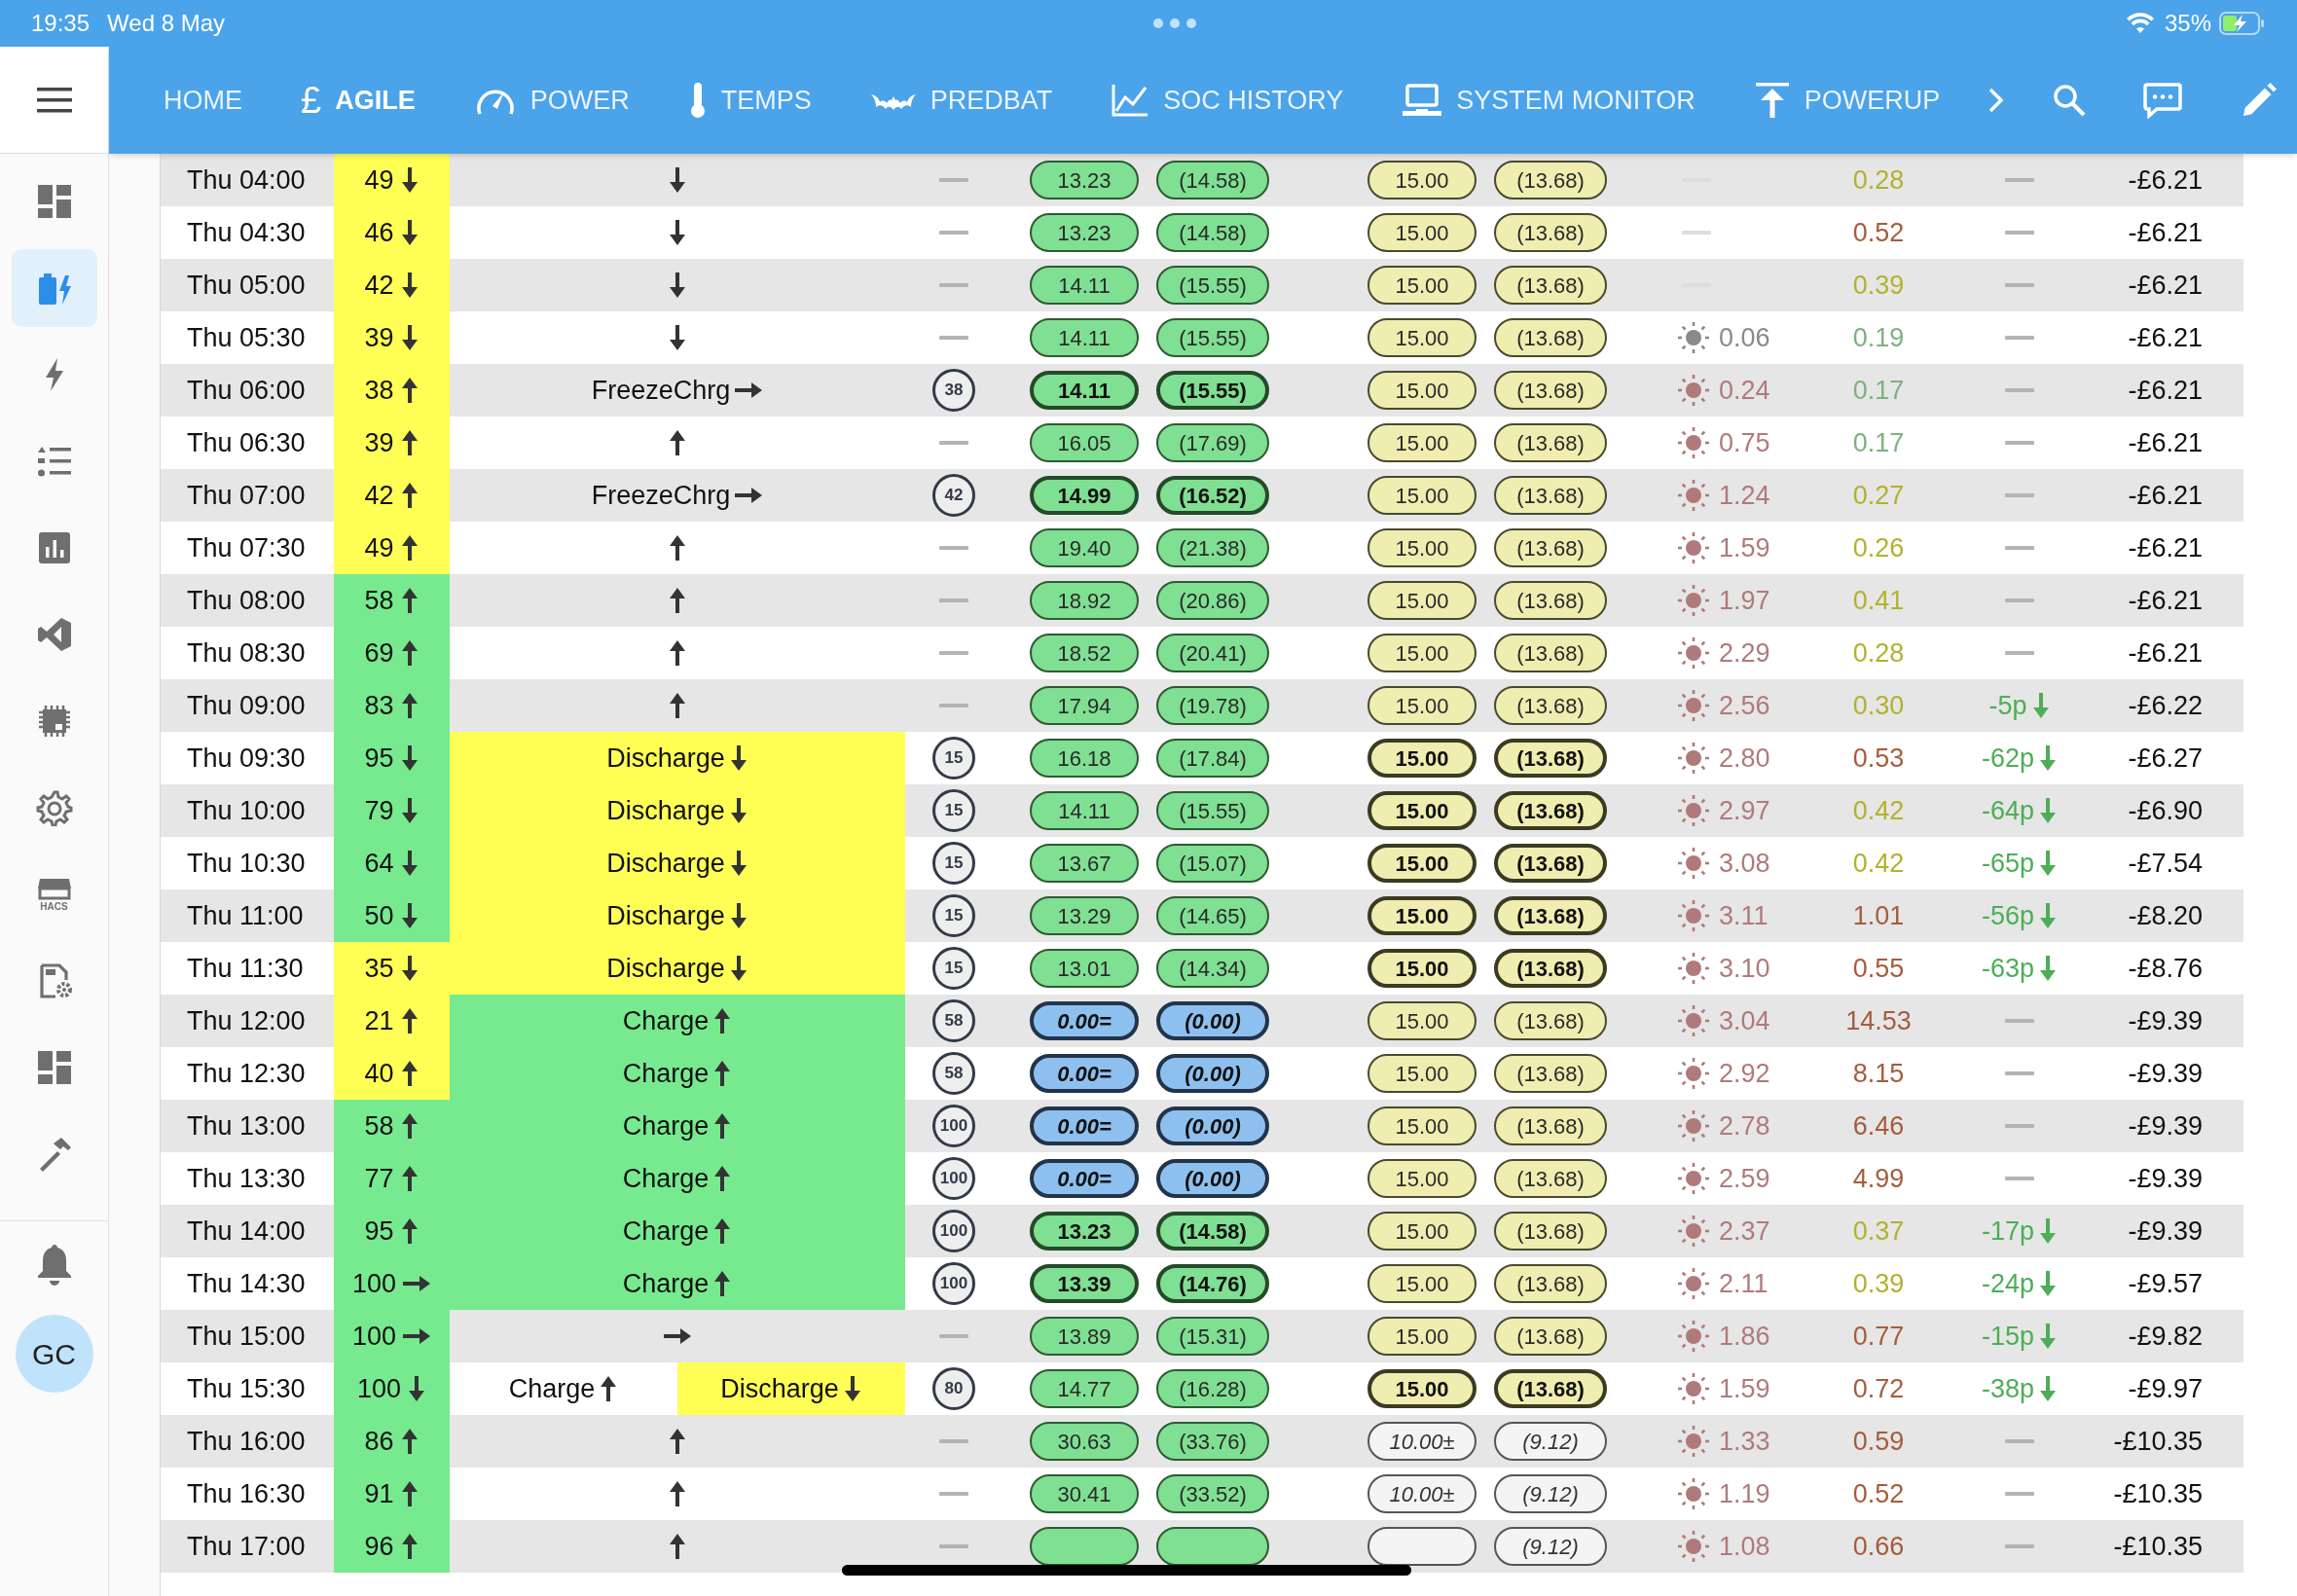 This screenshot has width=2297, height=1596. Describe the element at coordinates (749, 101) in the screenshot. I see `nav-tab: TEMPS` at that location.